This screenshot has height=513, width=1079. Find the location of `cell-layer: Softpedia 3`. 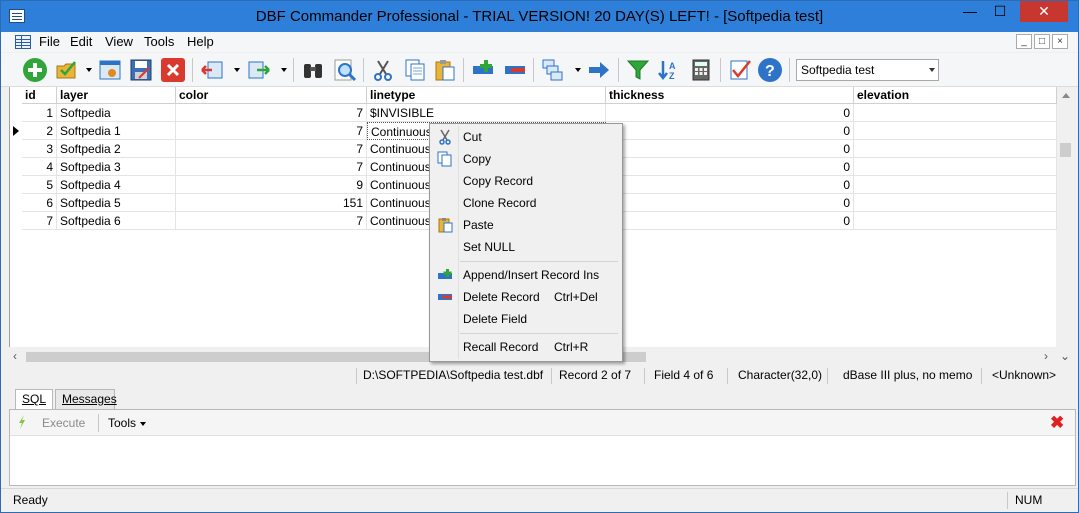

cell-layer: Softpedia 3 is located at coordinates (116, 167).